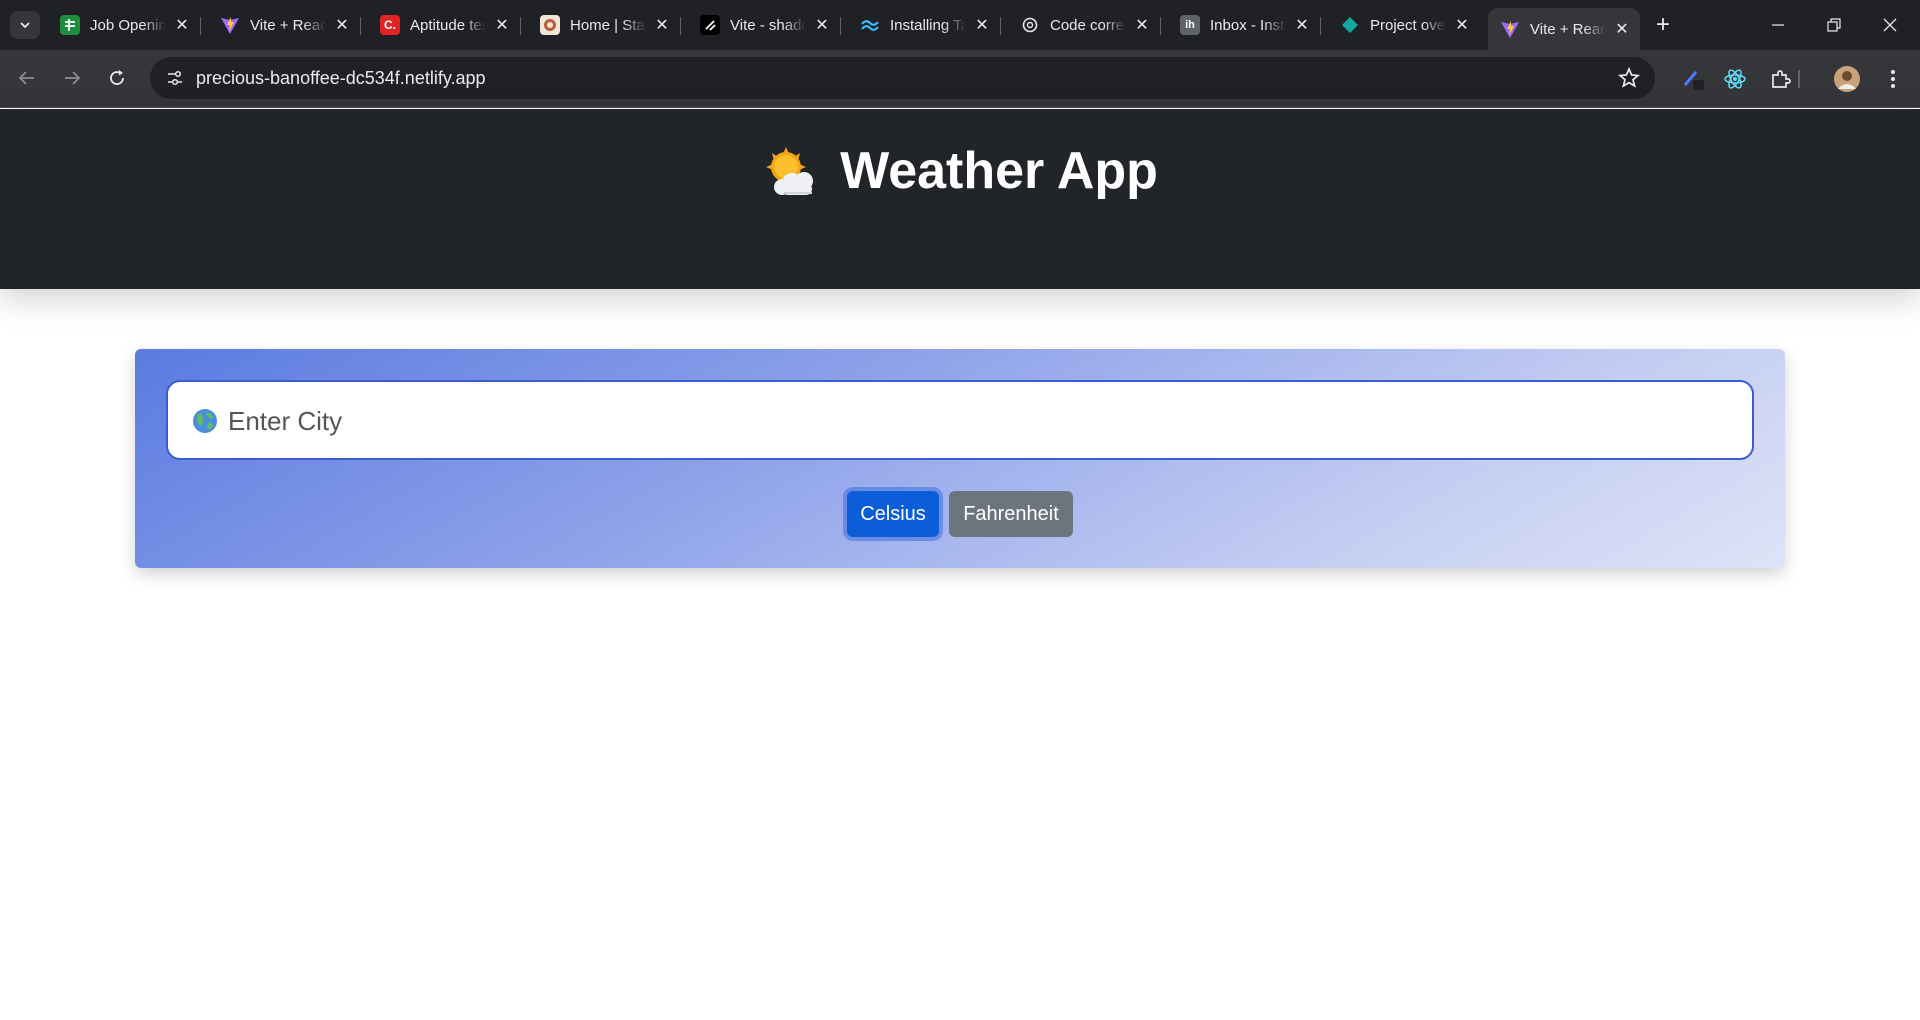  What do you see at coordinates (550, 25) in the screenshot?
I see `crest-icon` at bounding box center [550, 25].